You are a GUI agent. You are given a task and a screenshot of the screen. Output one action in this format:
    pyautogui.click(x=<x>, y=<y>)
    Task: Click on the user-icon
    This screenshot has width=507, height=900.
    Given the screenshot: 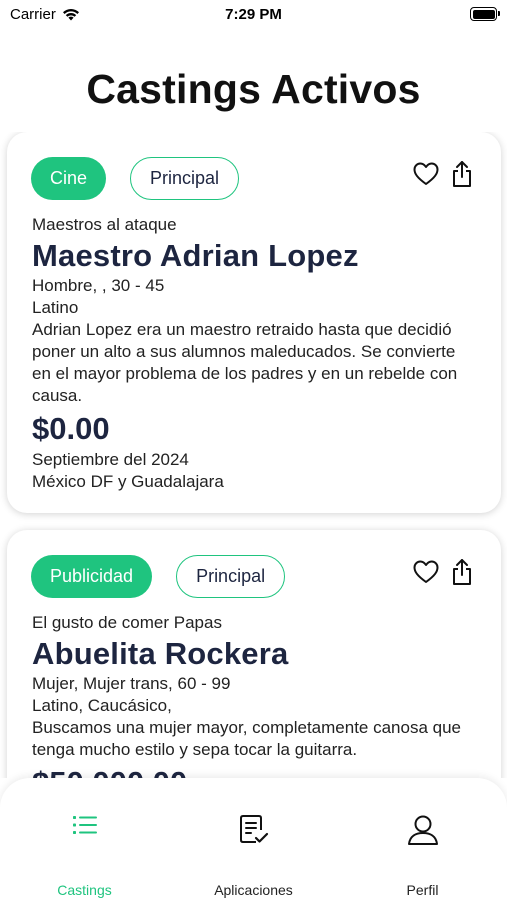 What is the action you would take?
    pyautogui.click(x=422, y=830)
    